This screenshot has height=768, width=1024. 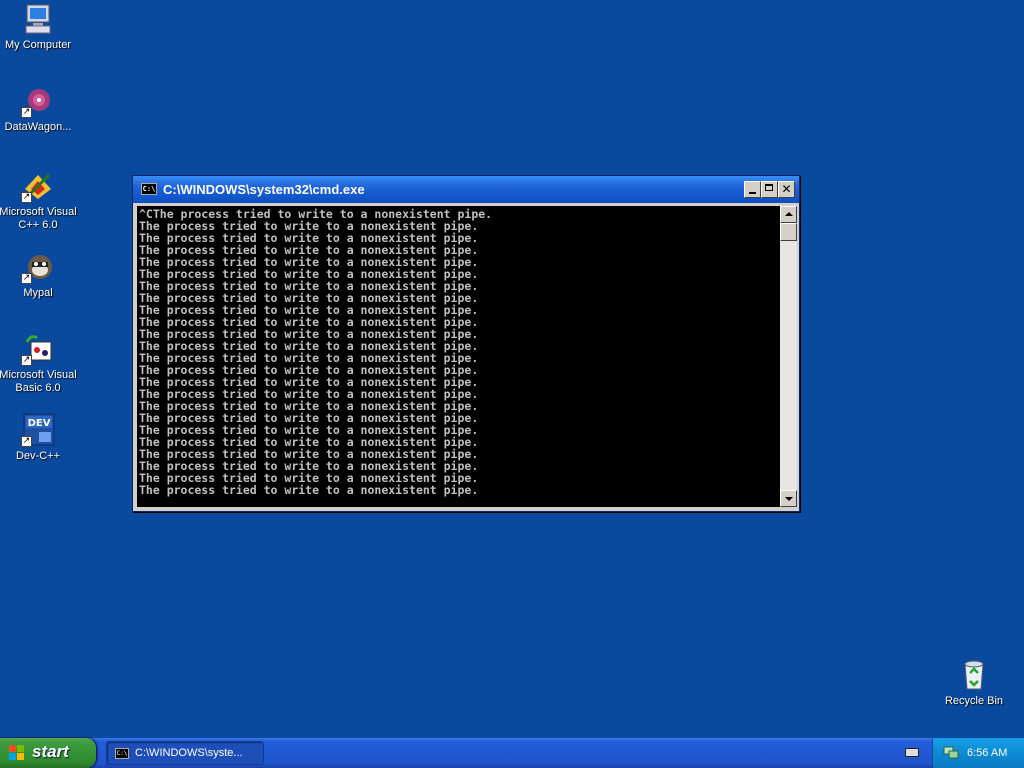 I want to click on close-button: ✕, so click(x=786, y=189).